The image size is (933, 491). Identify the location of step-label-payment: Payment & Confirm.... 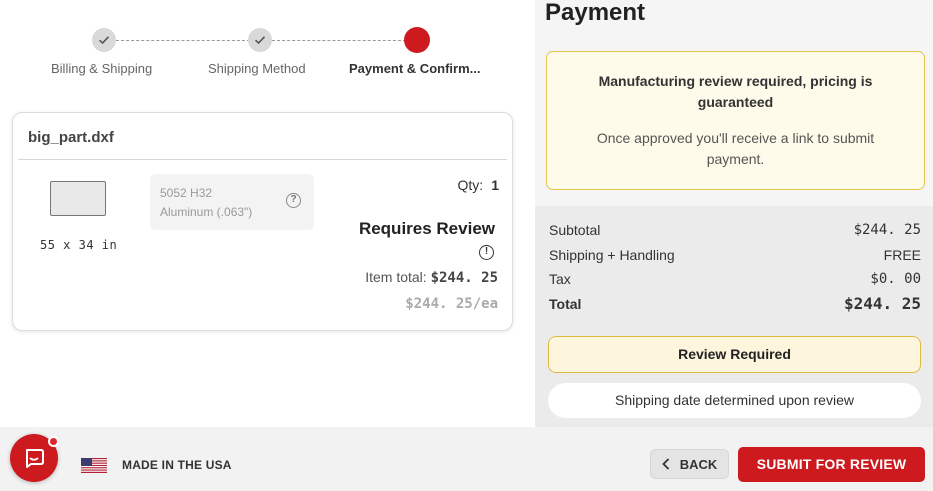
(415, 68).